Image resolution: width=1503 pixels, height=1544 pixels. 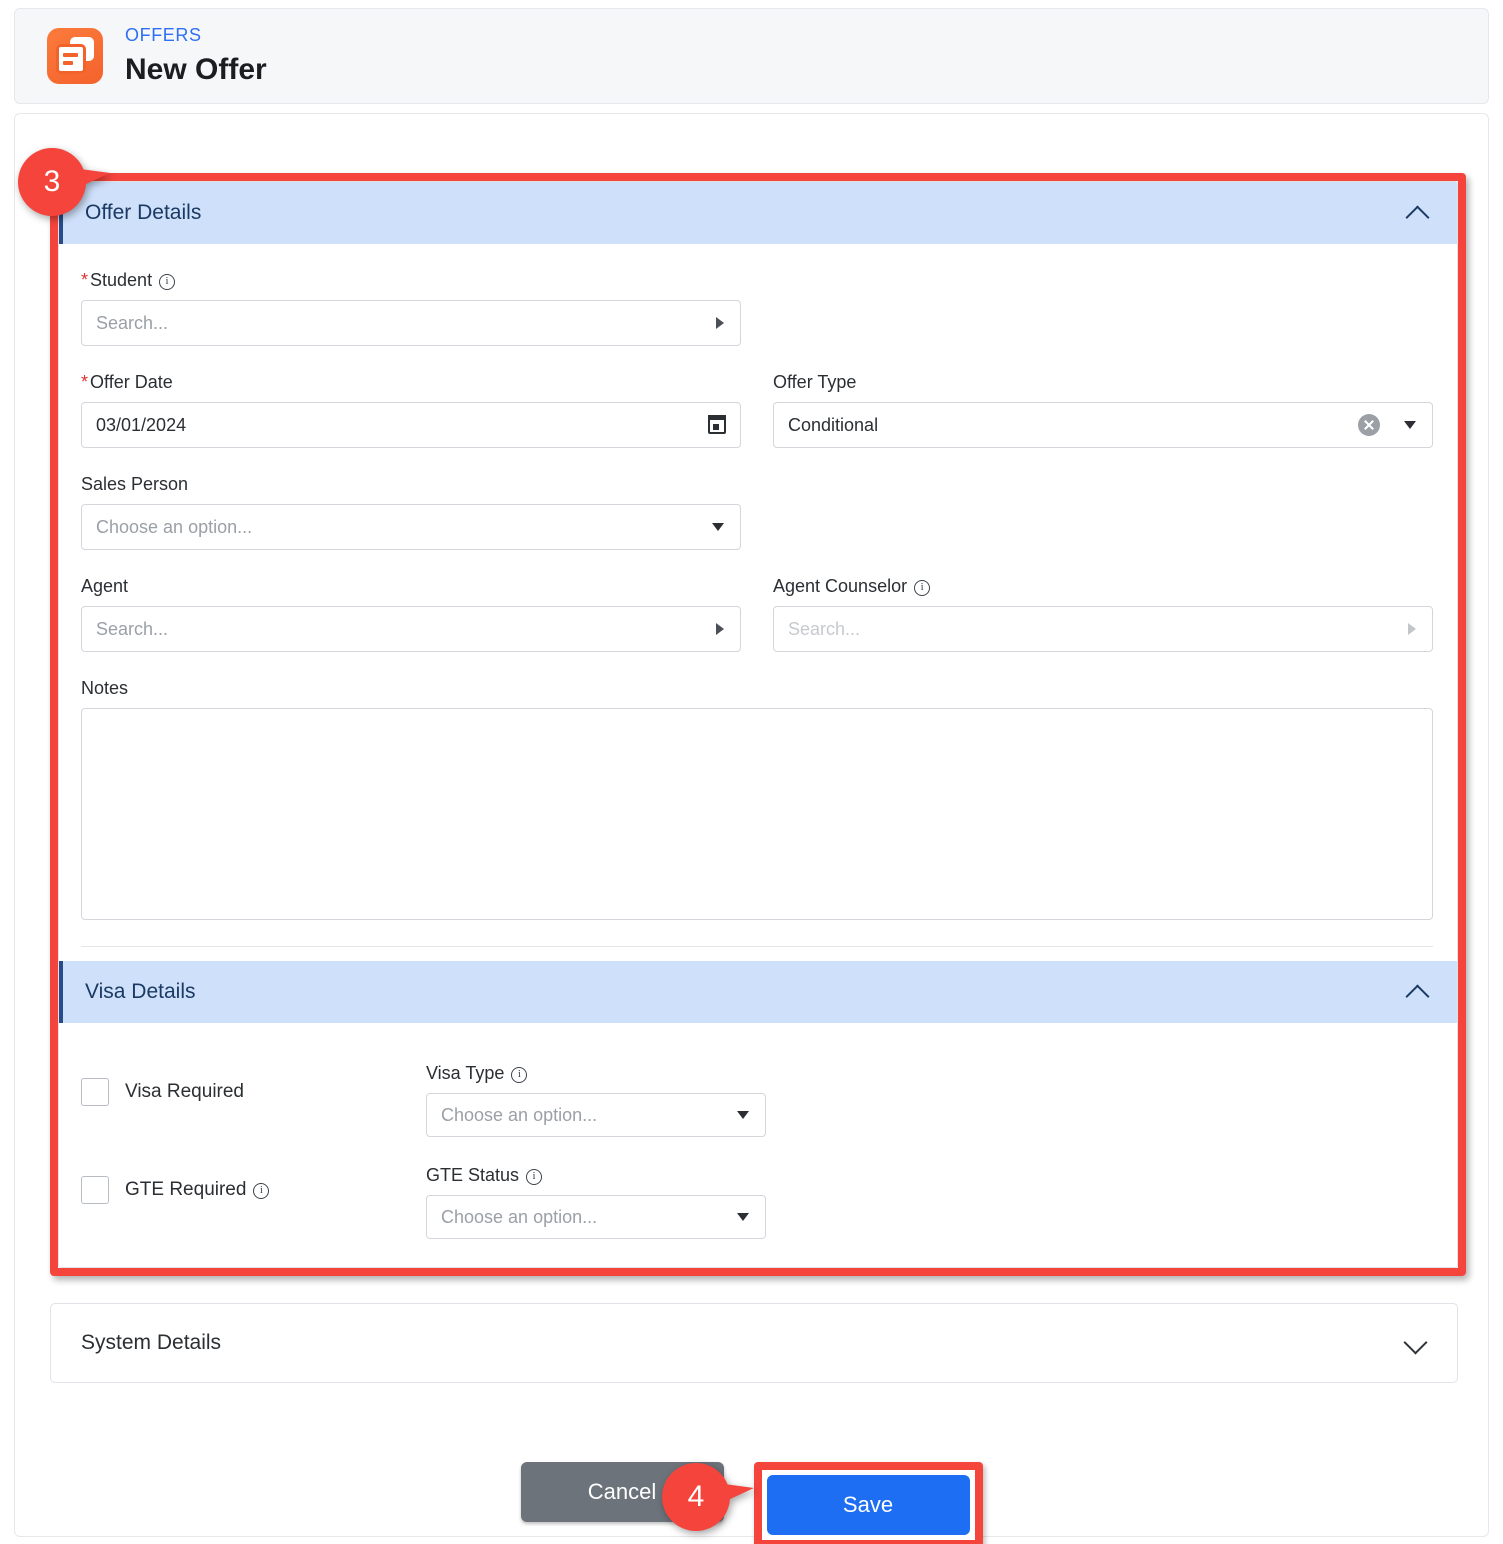 I want to click on visa-type-info-icon, so click(x=519, y=1074).